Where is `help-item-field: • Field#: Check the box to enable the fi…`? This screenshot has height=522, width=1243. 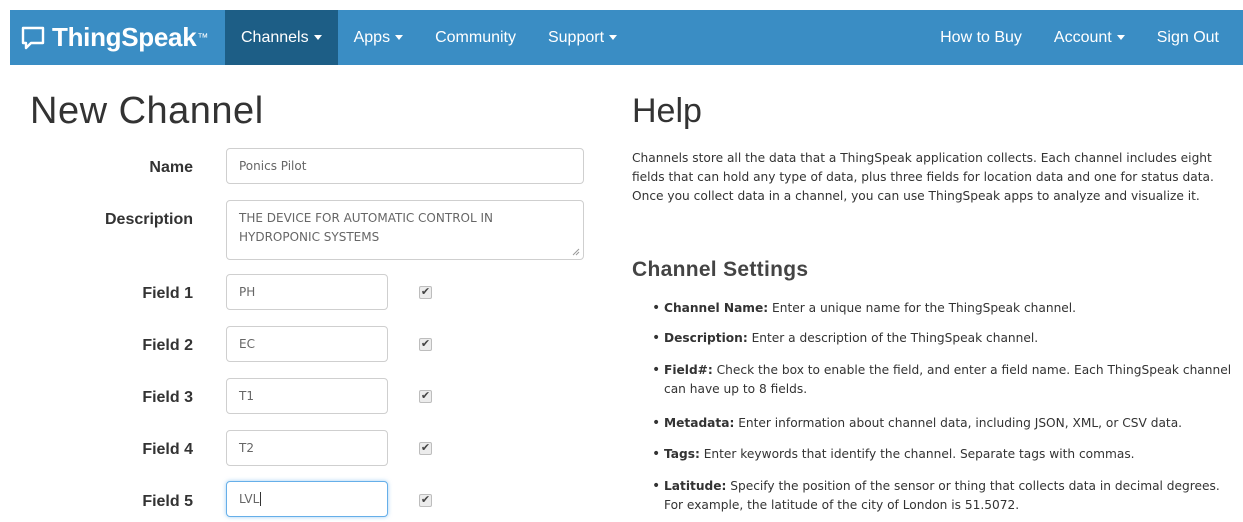 help-item-field: • Field#: Check the box to enable the fi… is located at coordinates (942, 380).